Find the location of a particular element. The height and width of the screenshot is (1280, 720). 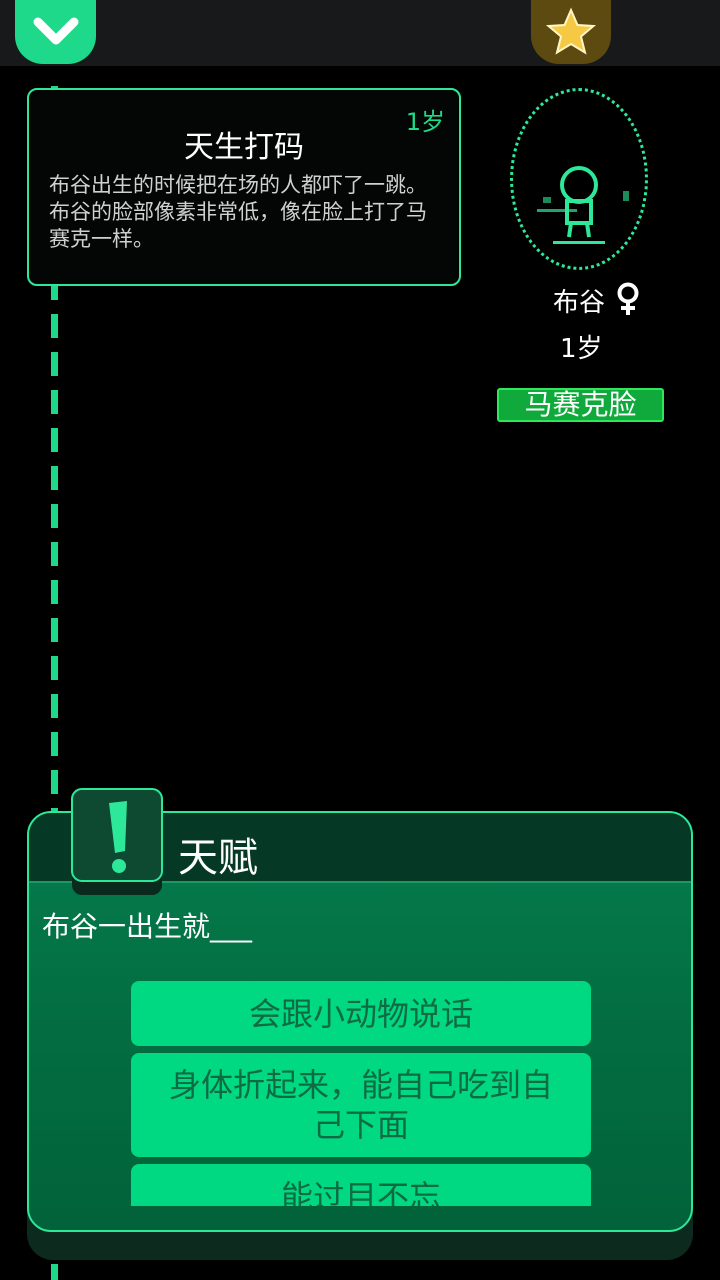

talent-option: 身体折起来，能自己吃到自己下面 is located at coordinates (361, 1105).